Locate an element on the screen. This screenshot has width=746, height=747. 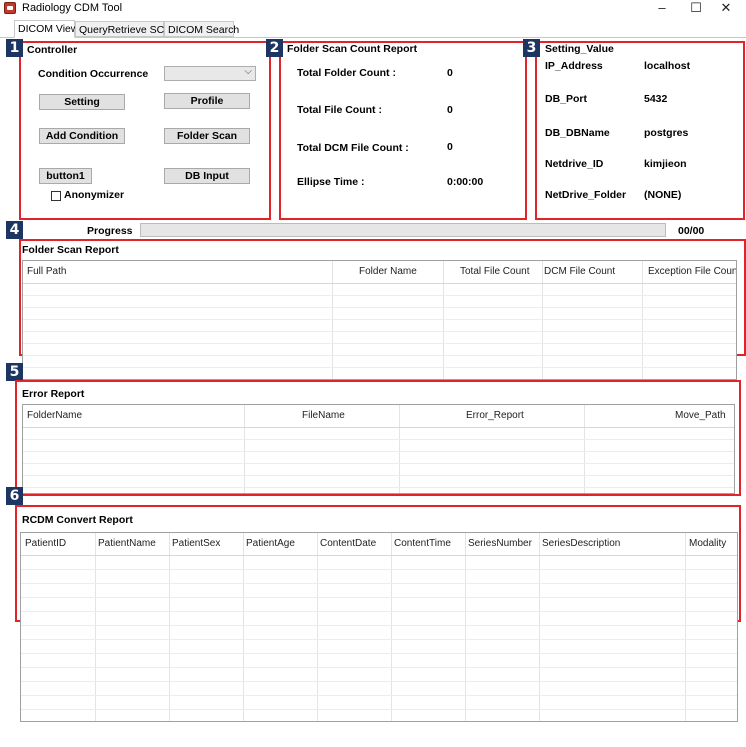
error-report-title: Error Report is located at coordinates (53, 394).